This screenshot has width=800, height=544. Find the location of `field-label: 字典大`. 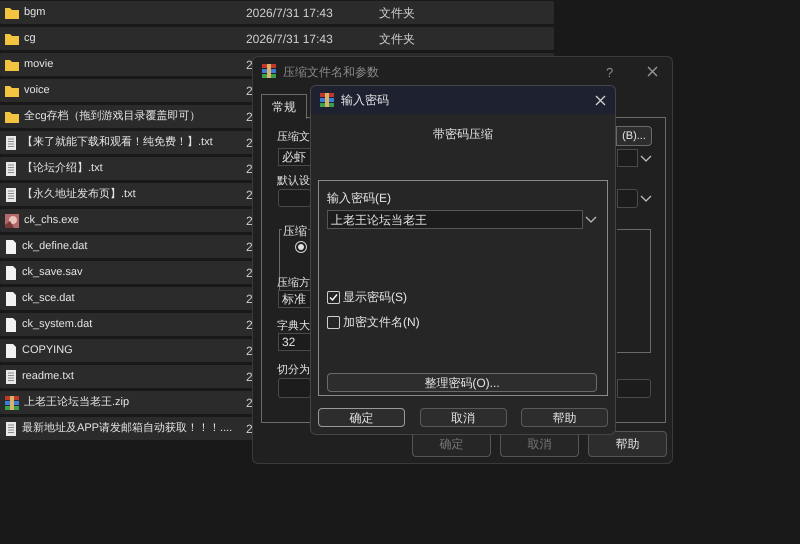

field-label: 字典大 is located at coordinates (293, 326).